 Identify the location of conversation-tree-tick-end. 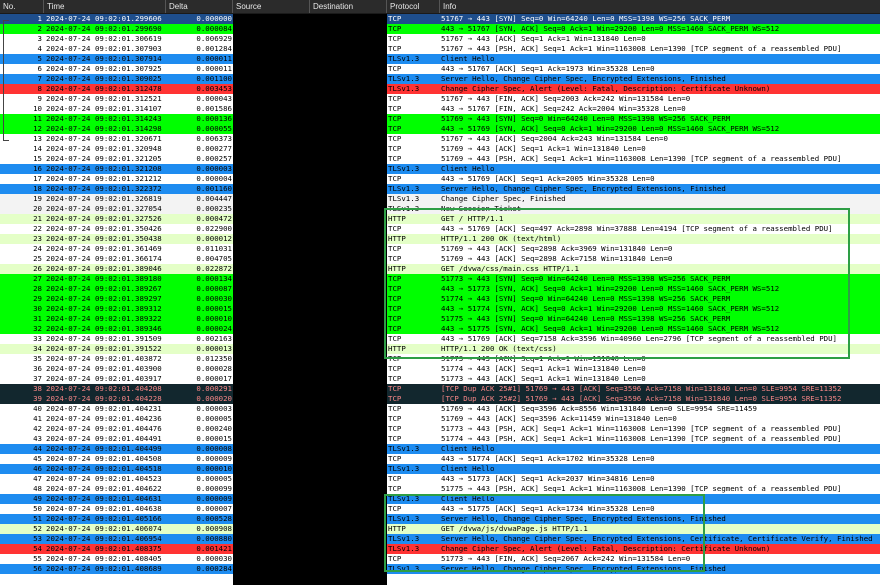
(6, 140).